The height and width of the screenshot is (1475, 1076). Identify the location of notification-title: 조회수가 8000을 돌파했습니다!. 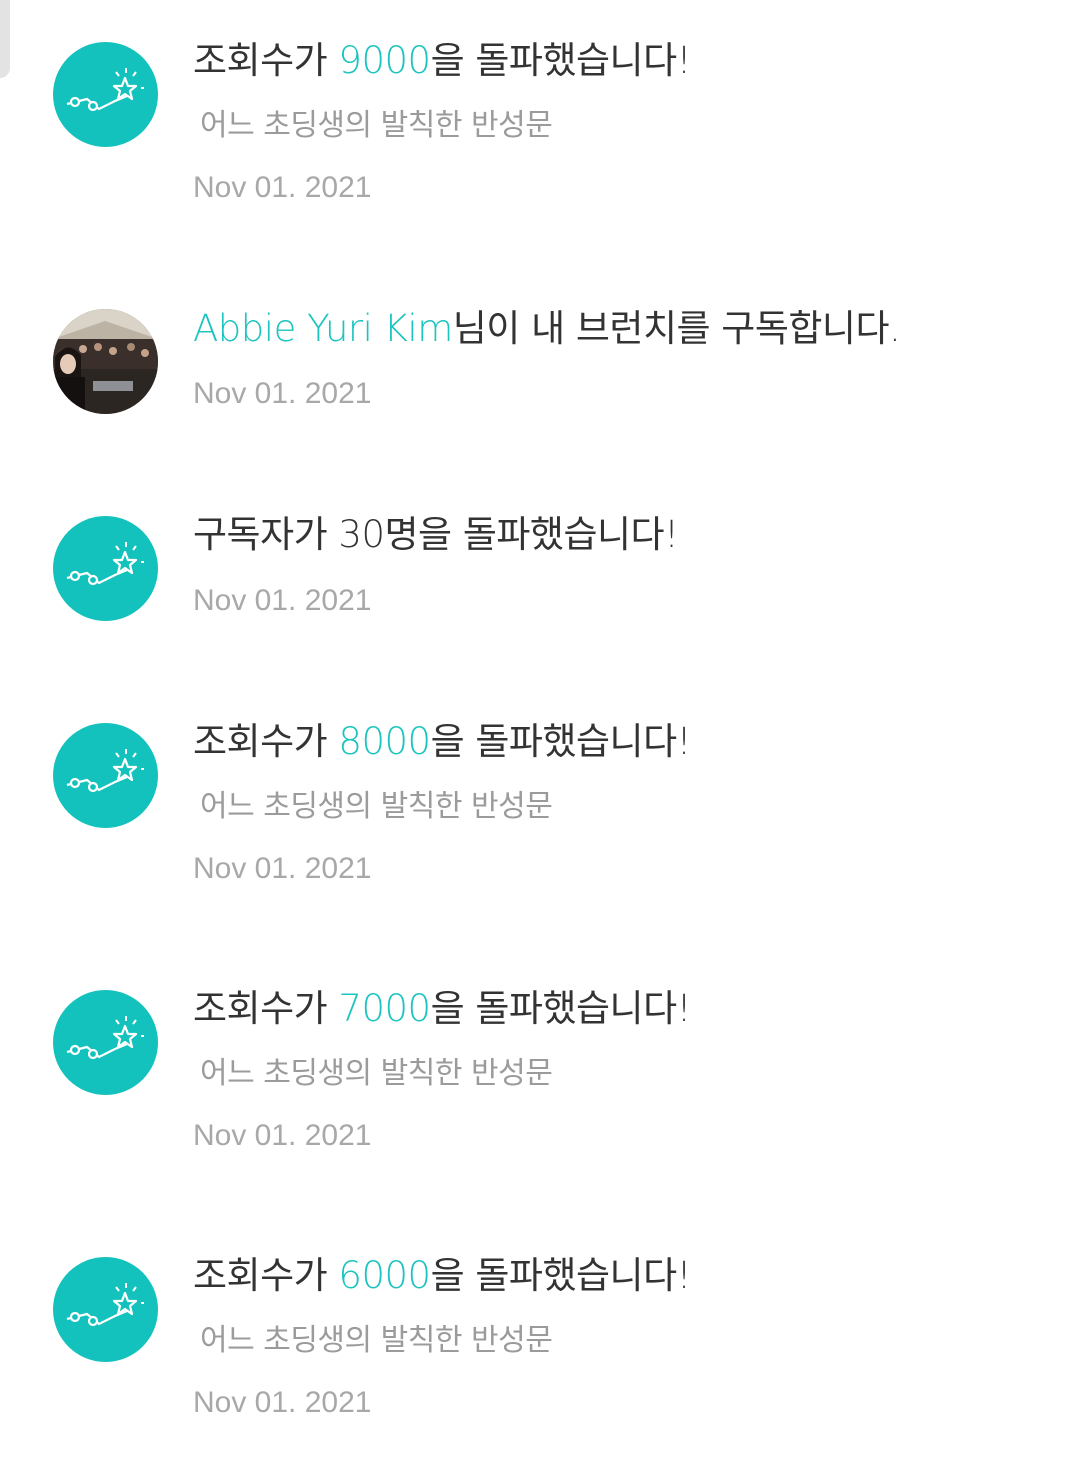
(442, 741).